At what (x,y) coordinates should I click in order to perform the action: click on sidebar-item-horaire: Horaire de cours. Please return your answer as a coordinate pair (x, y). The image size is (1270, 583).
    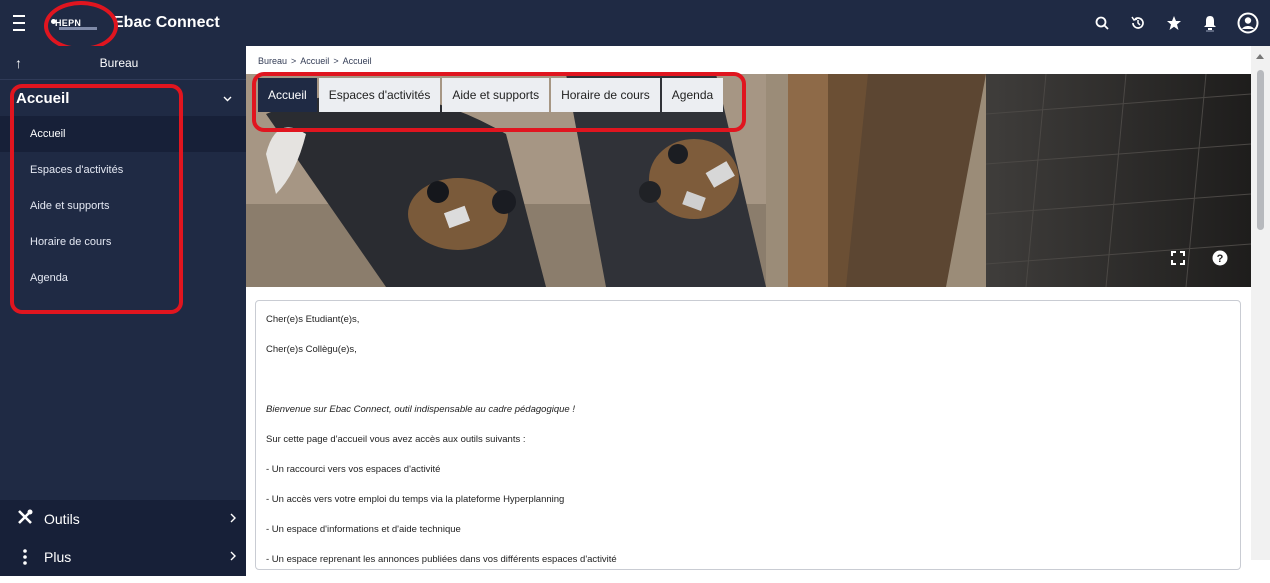
    Looking at the image, I should click on (123, 242).